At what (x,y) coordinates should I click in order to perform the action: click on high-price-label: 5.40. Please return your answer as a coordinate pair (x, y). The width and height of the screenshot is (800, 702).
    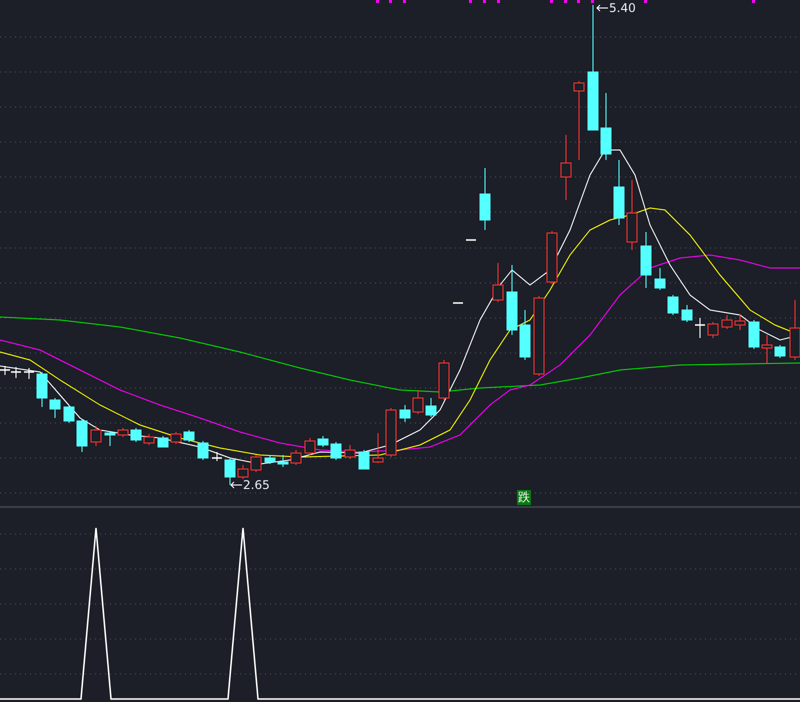
    Looking at the image, I should click on (622, 8).